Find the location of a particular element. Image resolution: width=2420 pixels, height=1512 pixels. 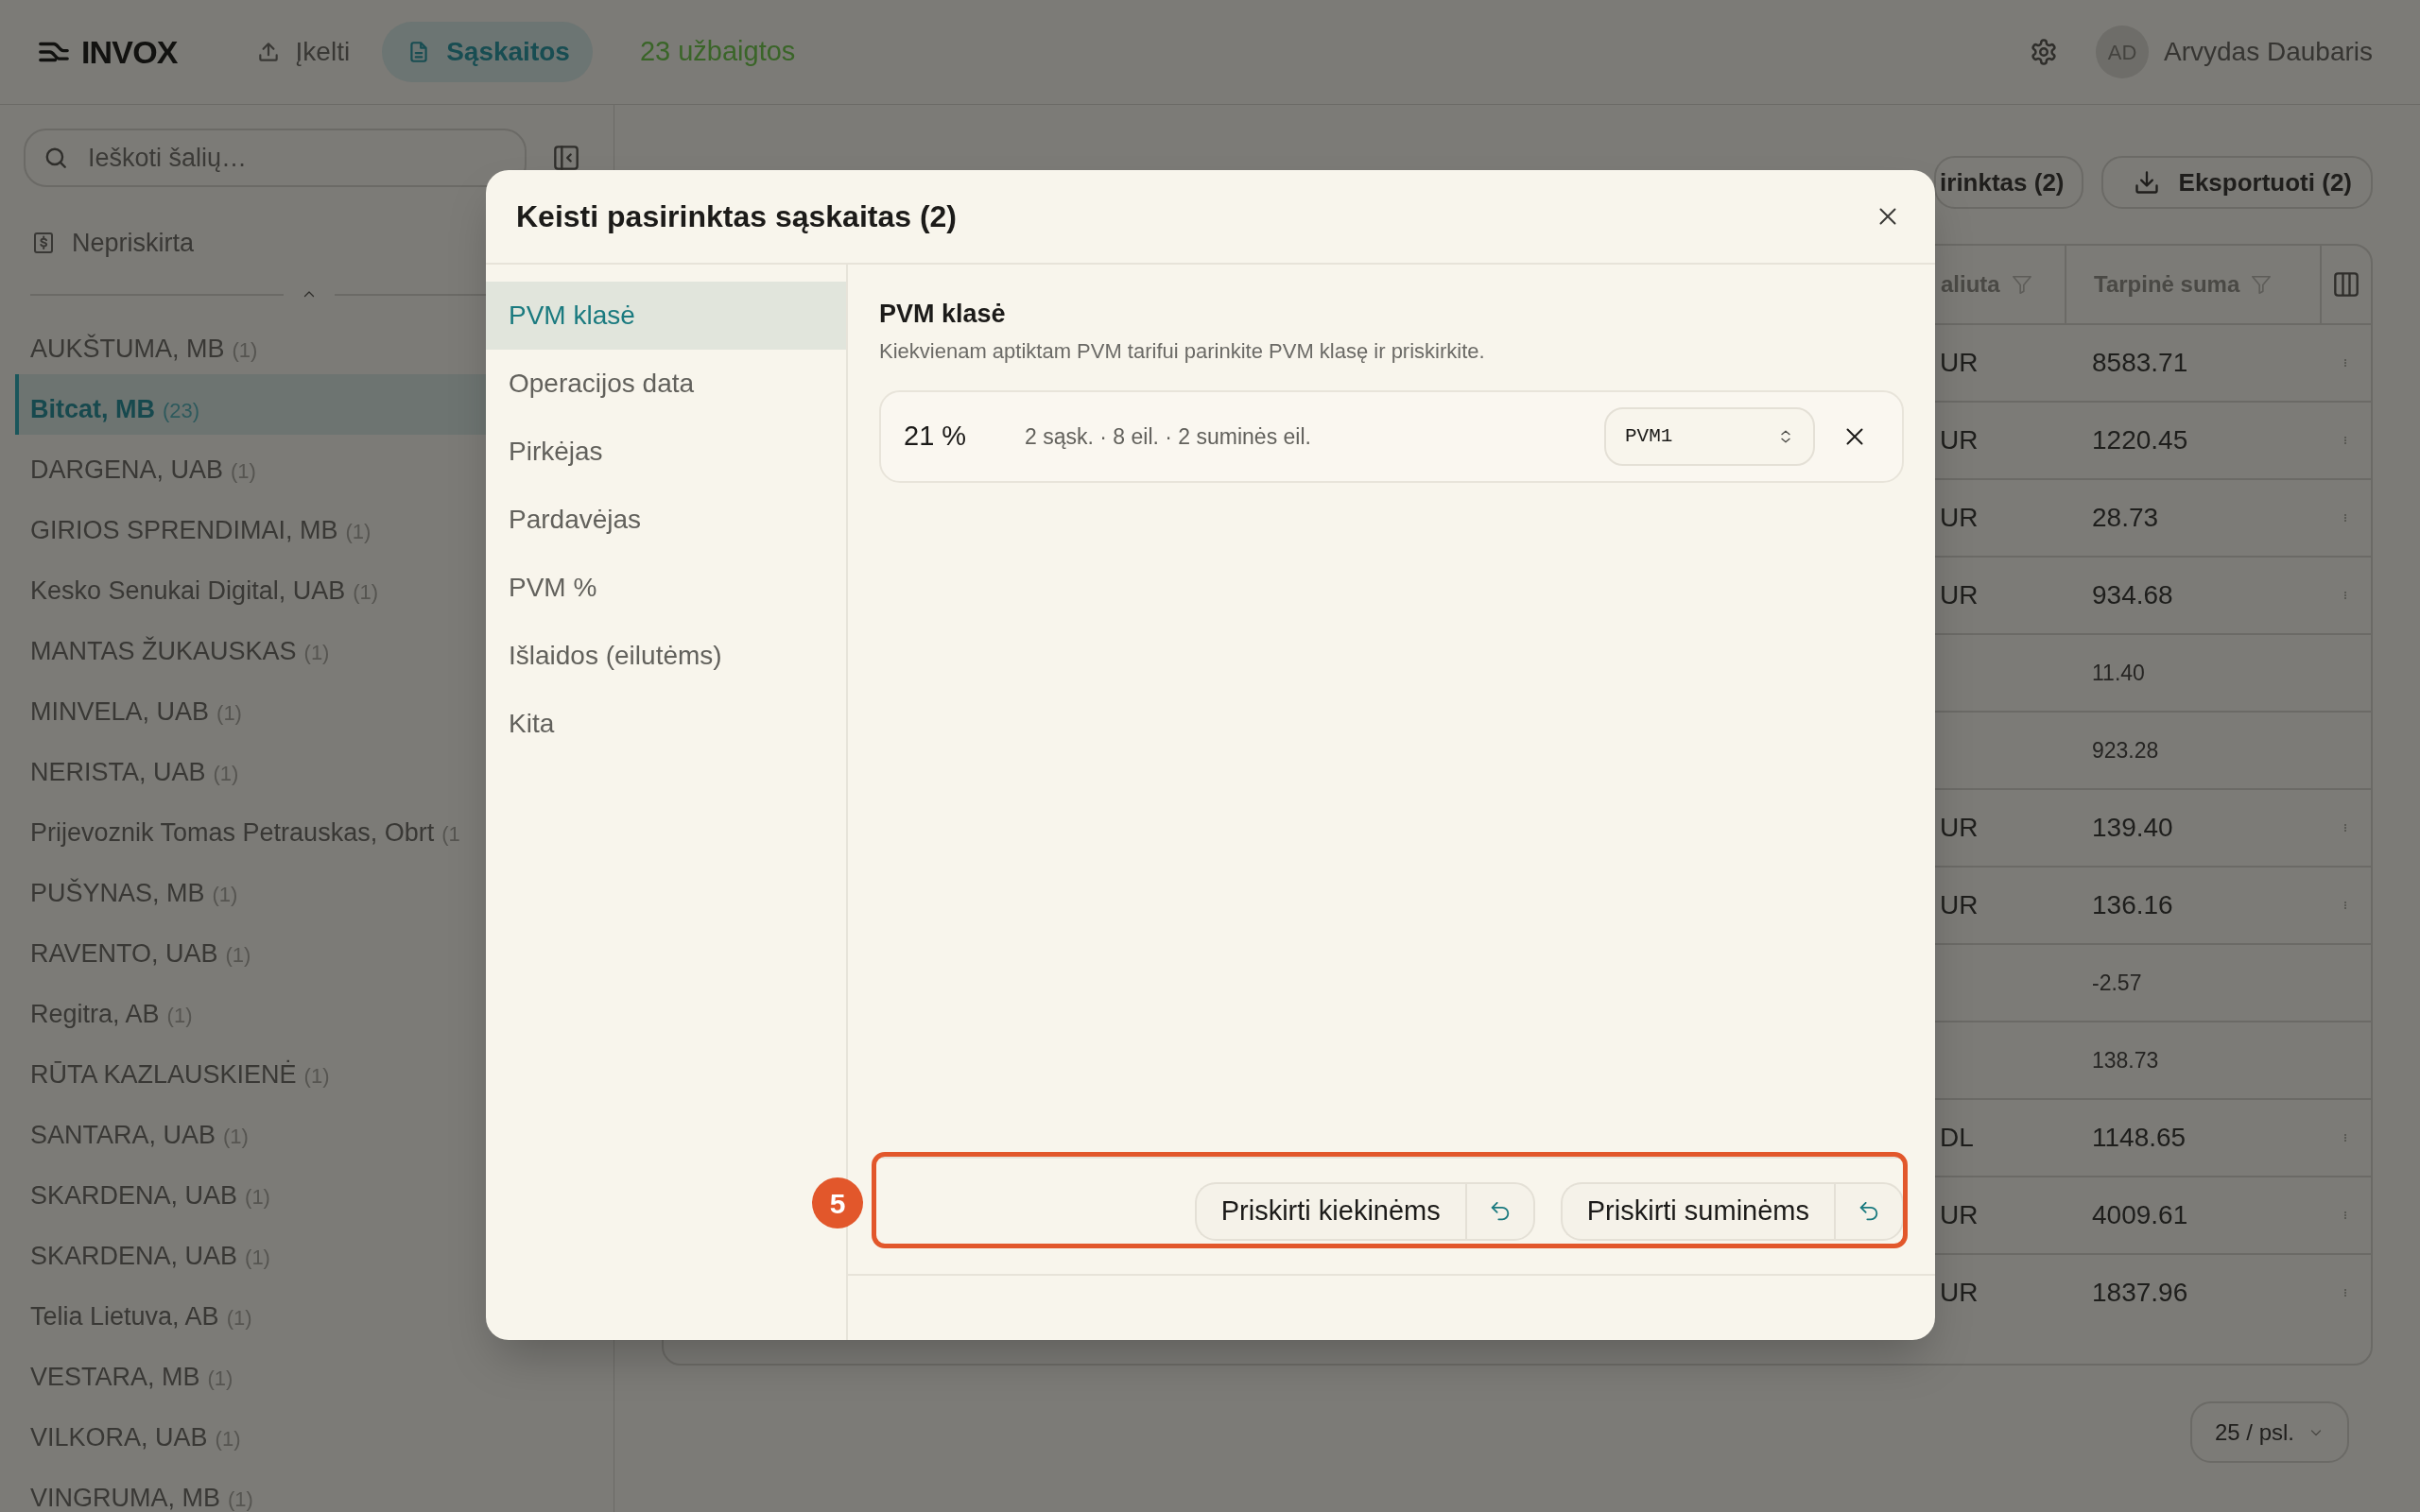

party-list-item: Bitcat, MB (23) is located at coordinates (250, 404).